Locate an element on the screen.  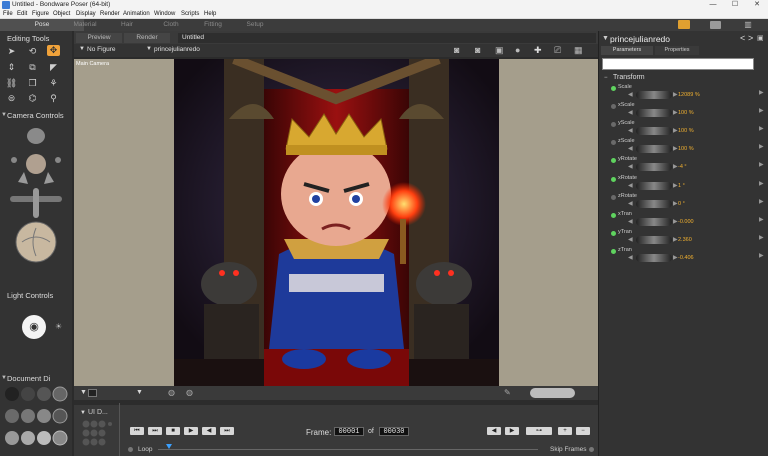
step-back-button: ⏭ is located at coordinates (155, 431).